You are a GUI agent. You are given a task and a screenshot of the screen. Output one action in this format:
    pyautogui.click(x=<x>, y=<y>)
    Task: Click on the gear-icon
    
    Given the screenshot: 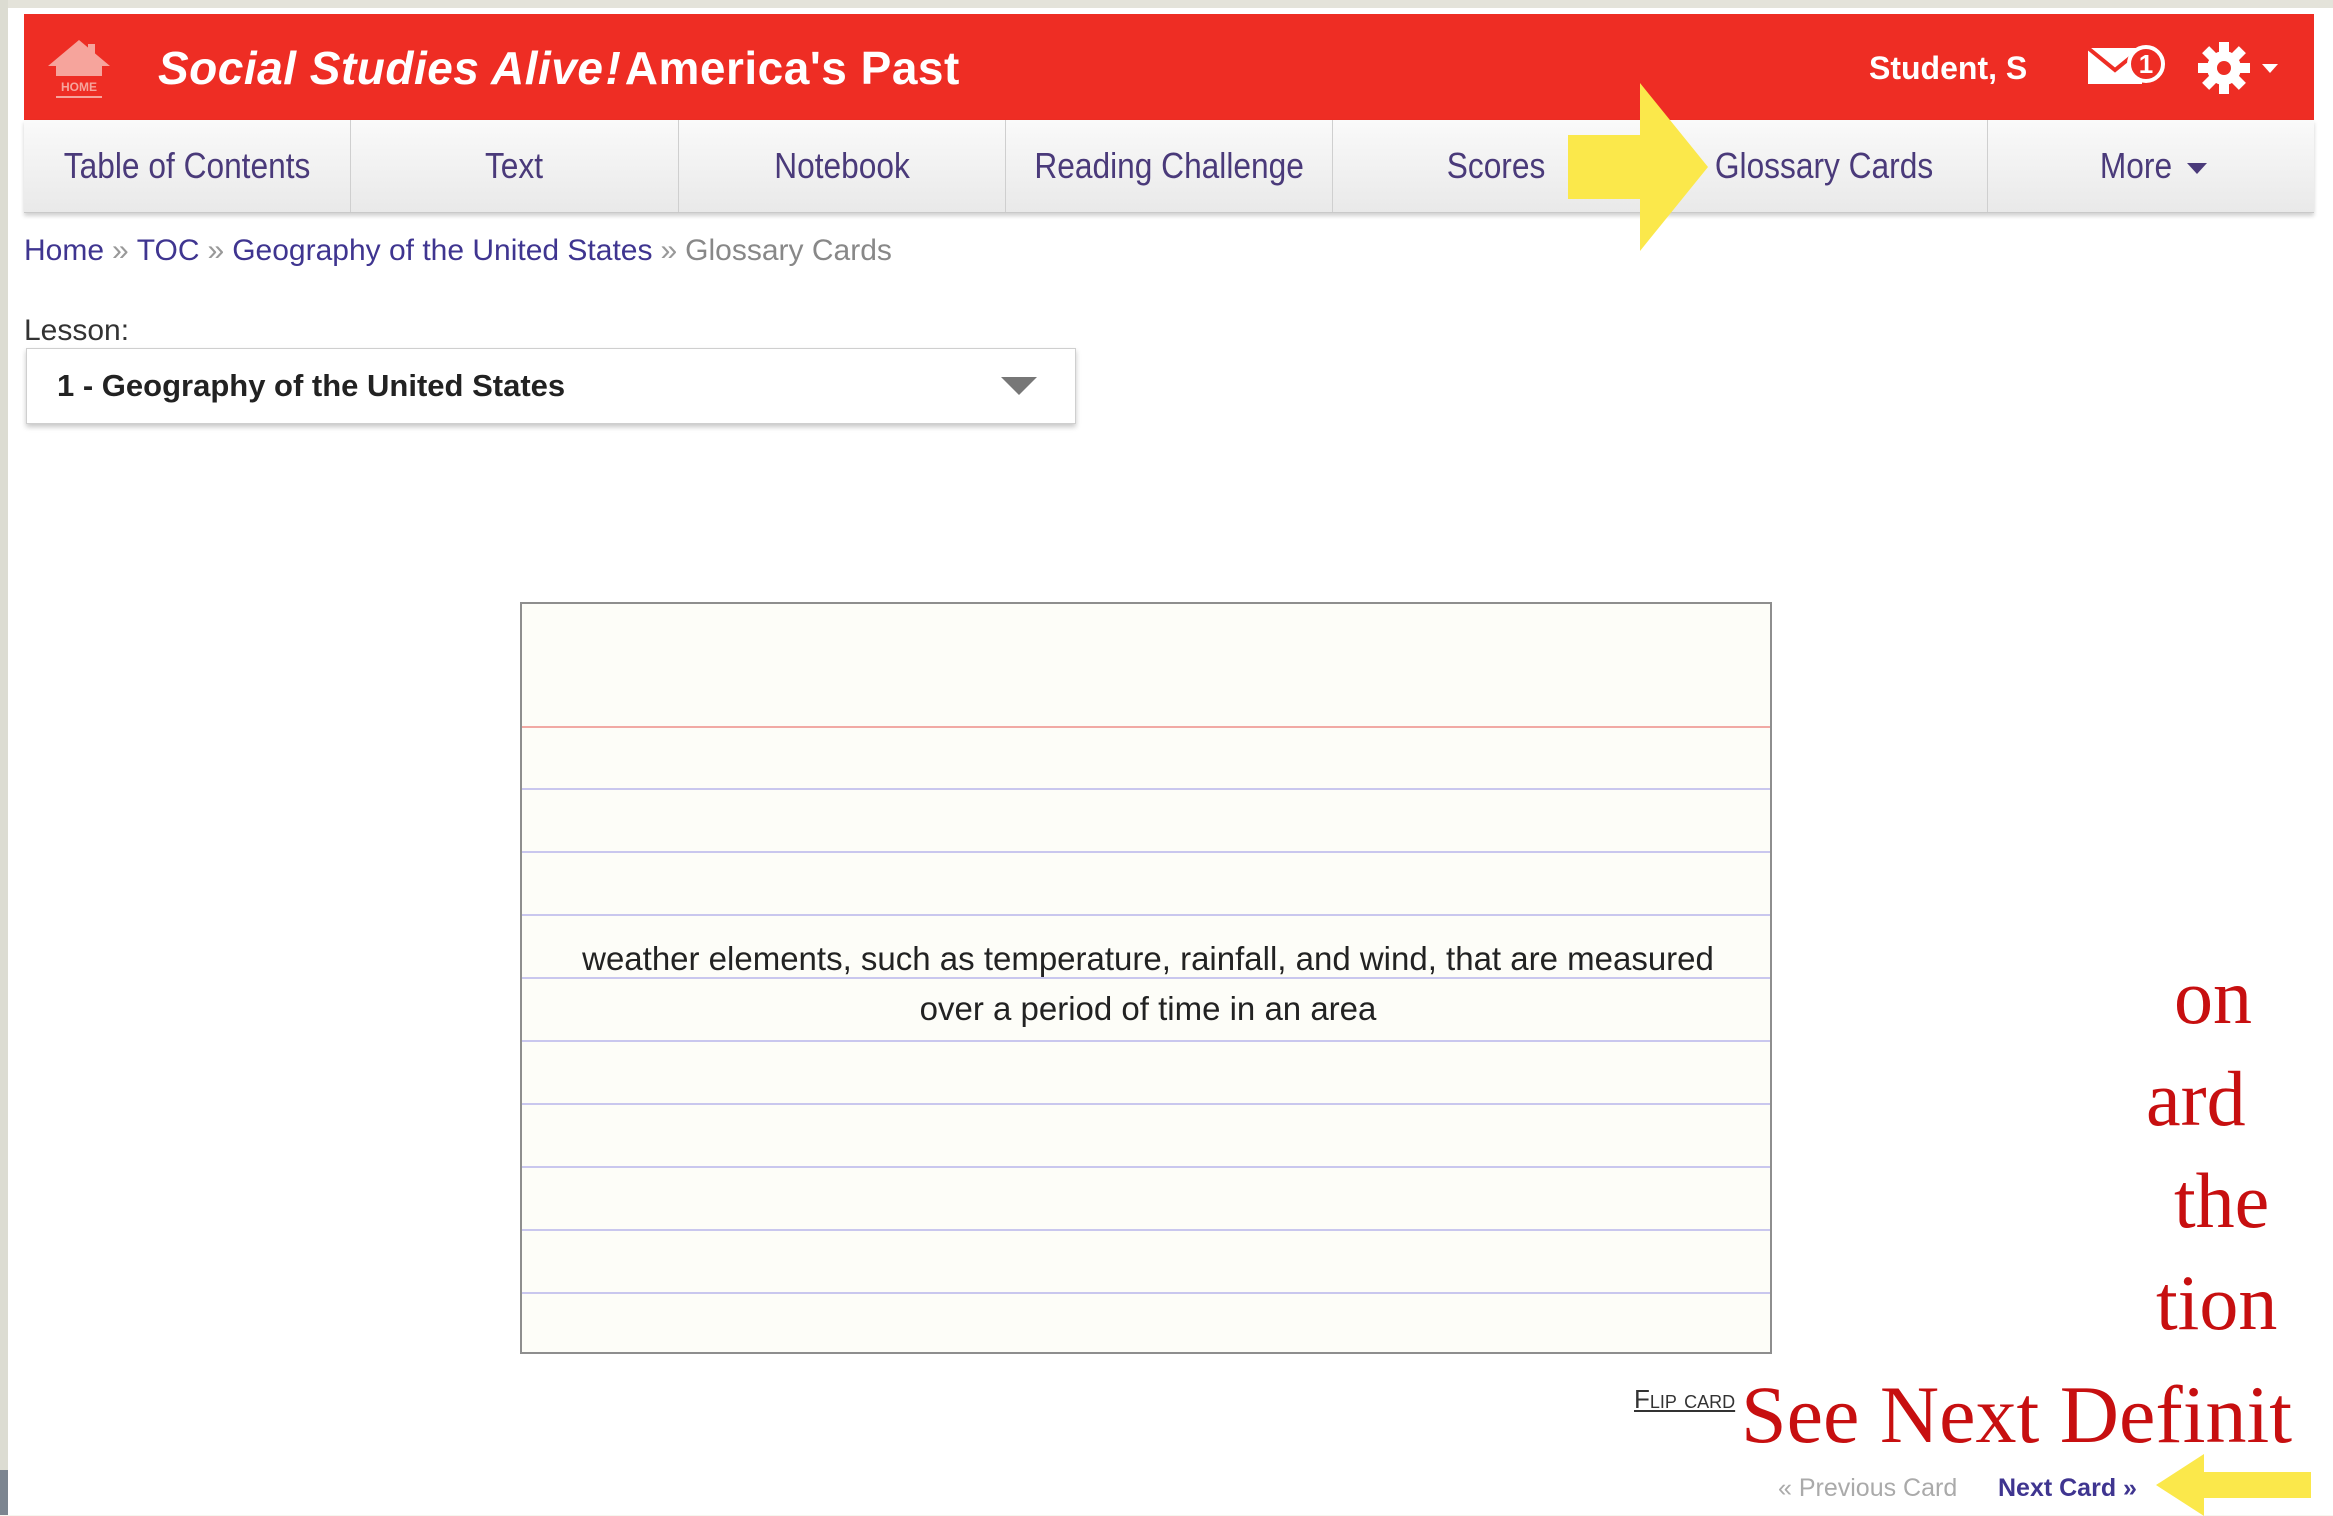 What is the action you would take?
    pyautogui.click(x=2241, y=68)
    